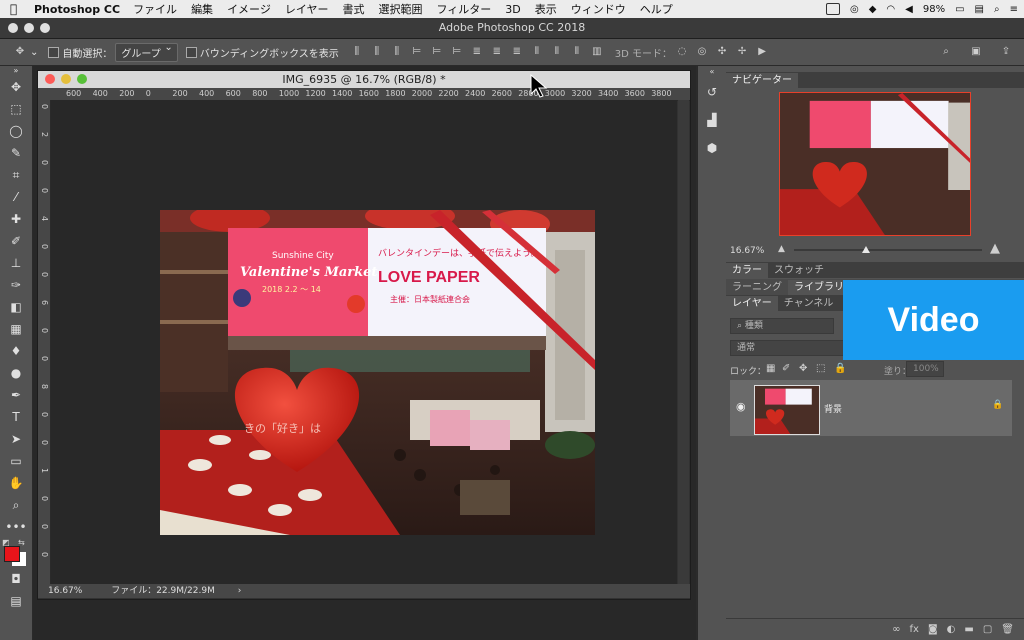 This screenshot has height=640, width=1024. Describe the element at coordinates (54, 52) in the screenshot. I see `auto-select-checkbox` at that location.